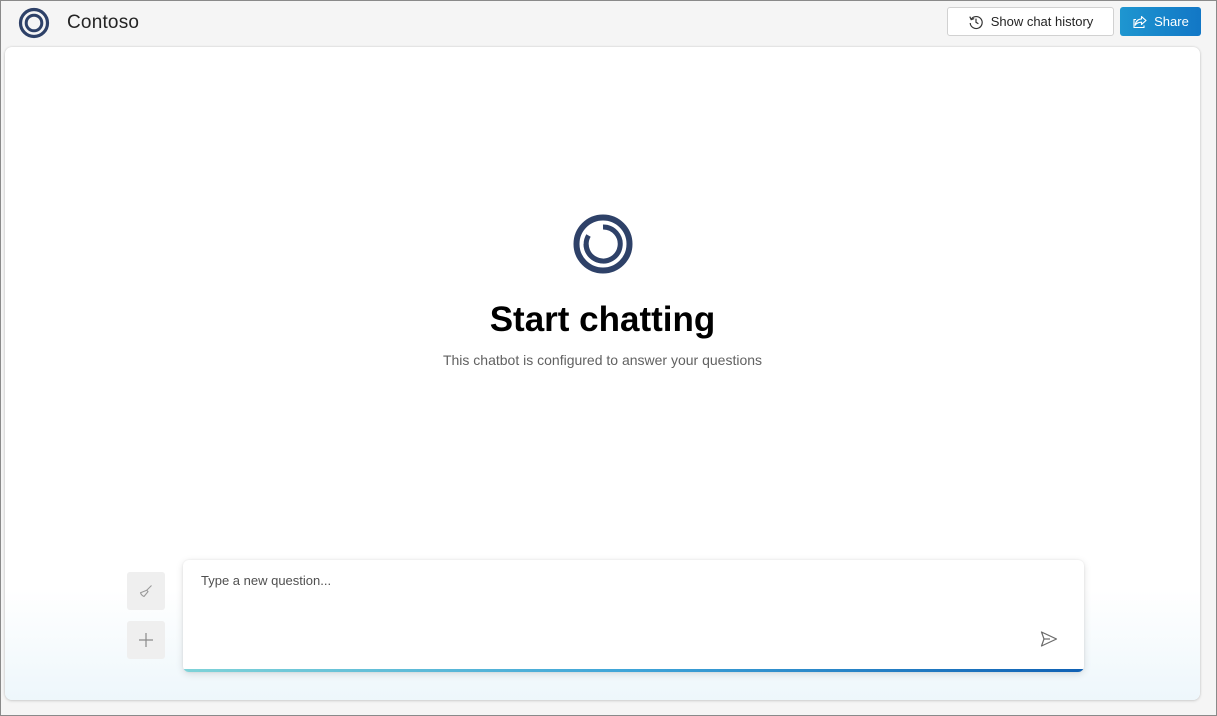  I want to click on question-input-box, so click(633, 616).